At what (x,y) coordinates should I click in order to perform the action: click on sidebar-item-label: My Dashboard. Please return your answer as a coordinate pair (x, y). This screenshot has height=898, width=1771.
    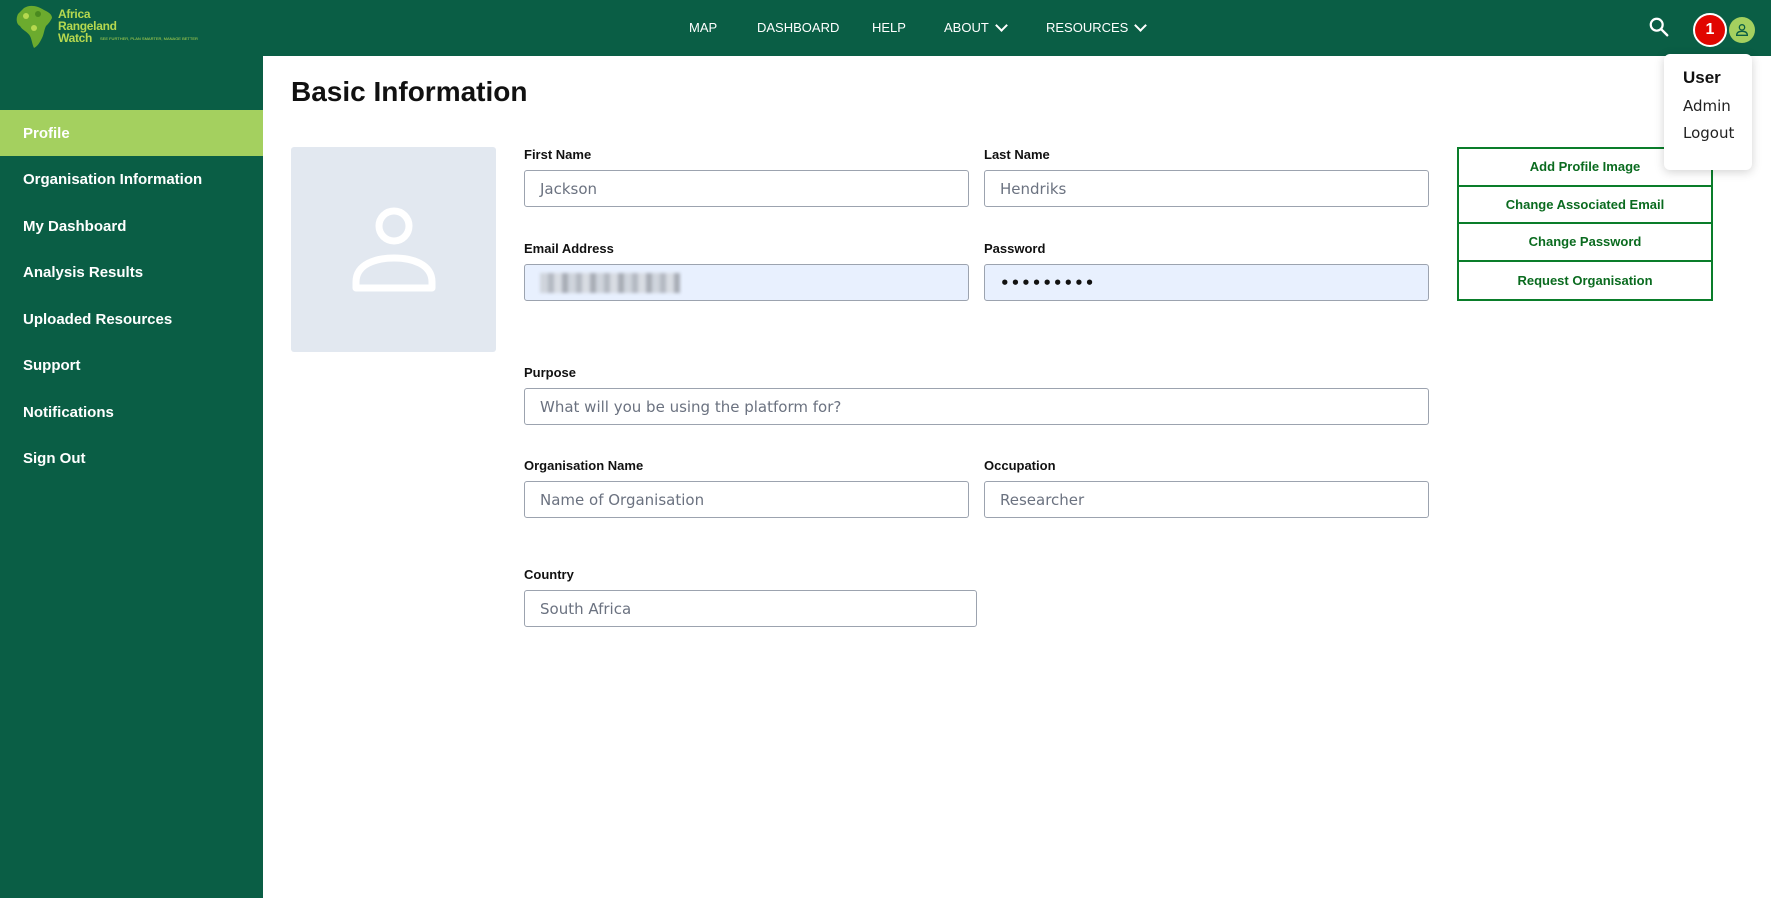
    Looking at the image, I should click on (75, 226).